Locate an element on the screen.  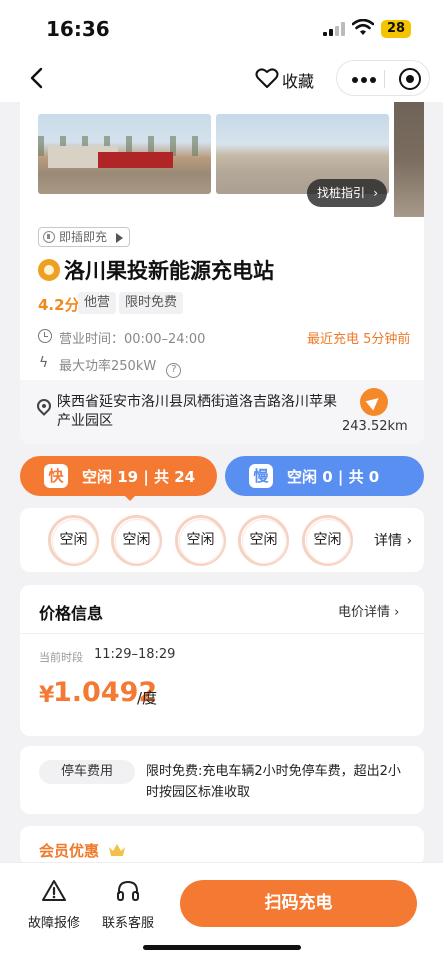
capsule-divider is located at coordinates (384, 79).